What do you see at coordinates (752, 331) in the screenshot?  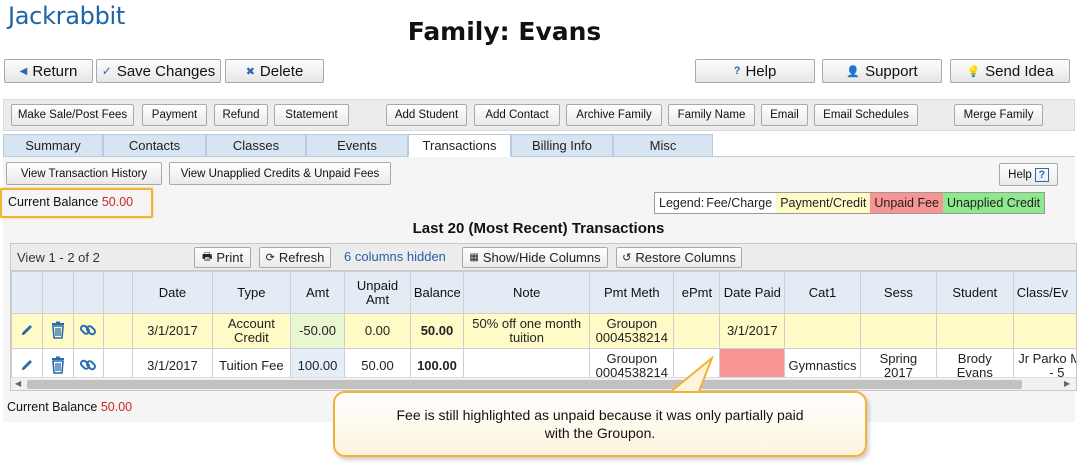 I see `cell-date-paid: 3/1/2017` at bounding box center [752, 331].